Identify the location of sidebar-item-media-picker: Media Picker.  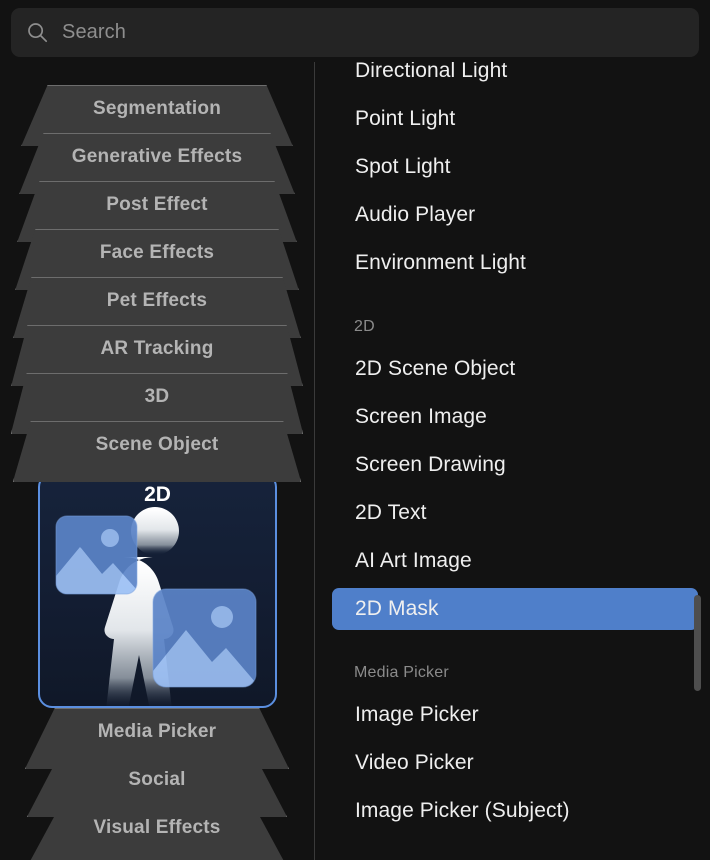
(157, 738).